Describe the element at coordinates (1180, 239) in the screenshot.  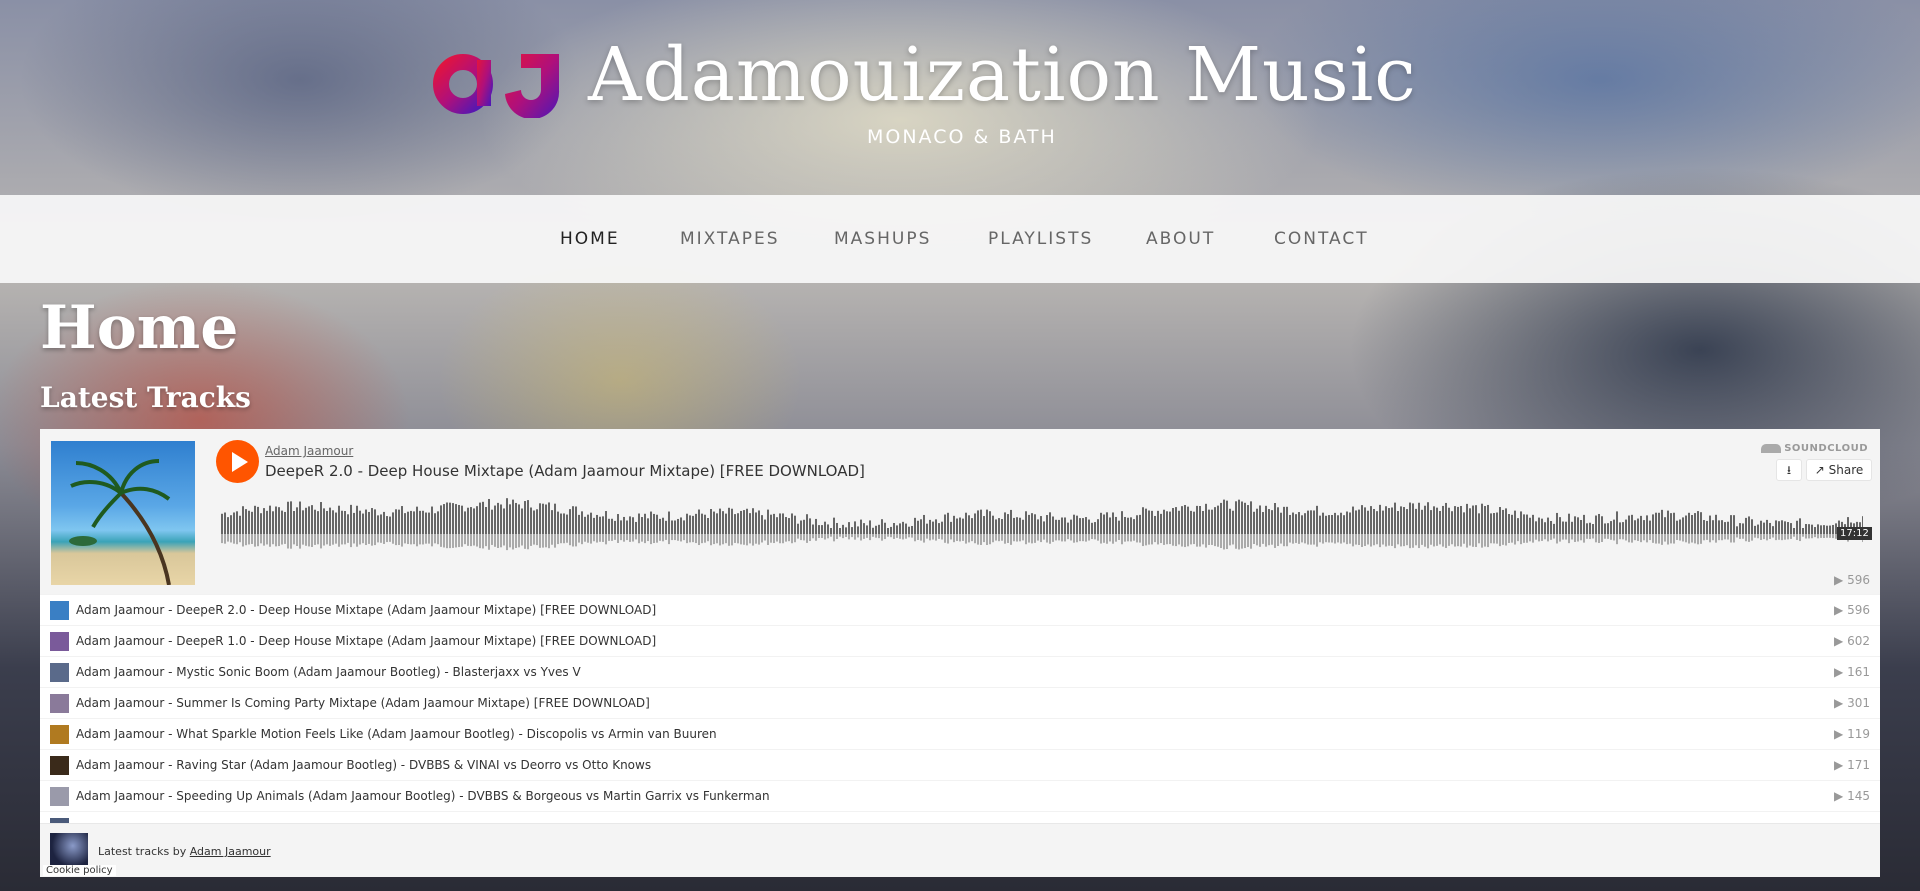
I see `nav-about: ABOUT` at that location.